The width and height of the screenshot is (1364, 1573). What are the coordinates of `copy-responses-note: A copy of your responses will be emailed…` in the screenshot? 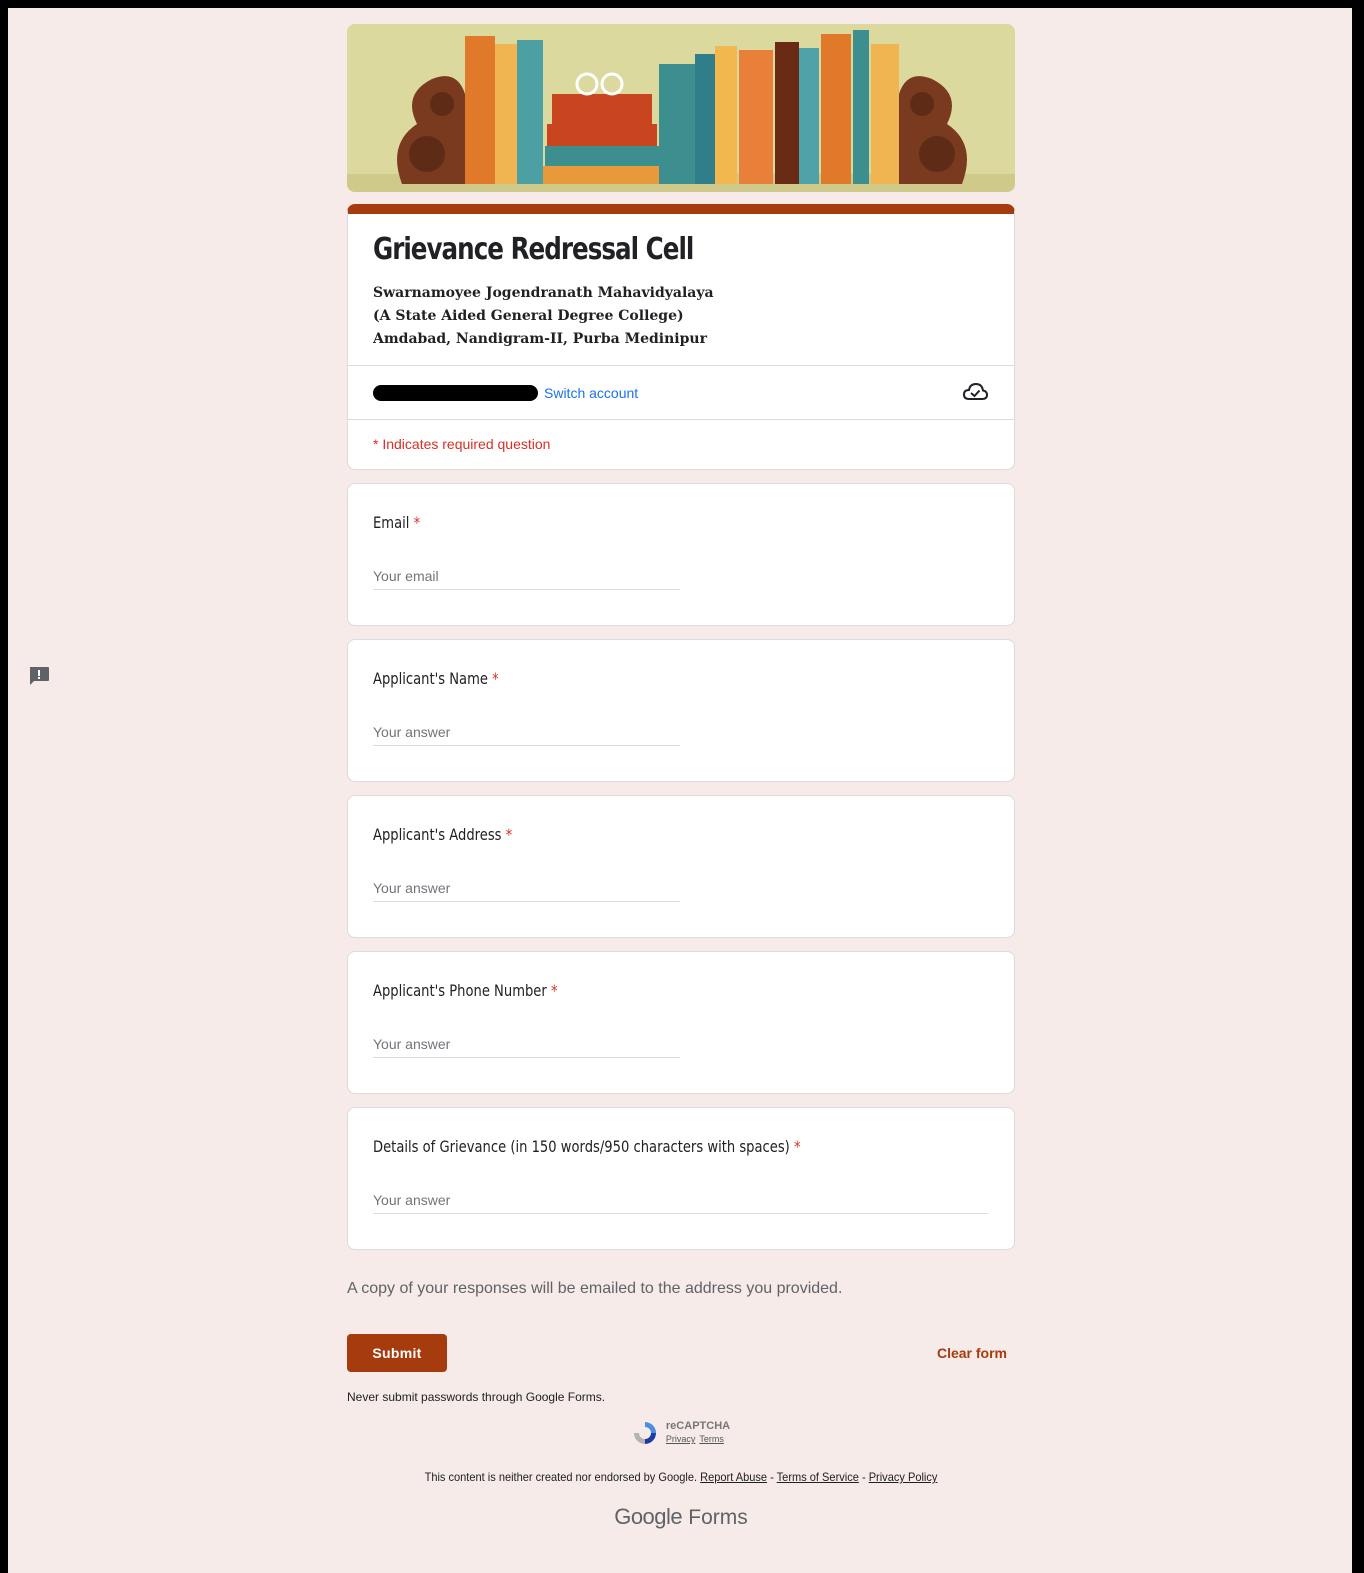 It's located at (595, 1288).